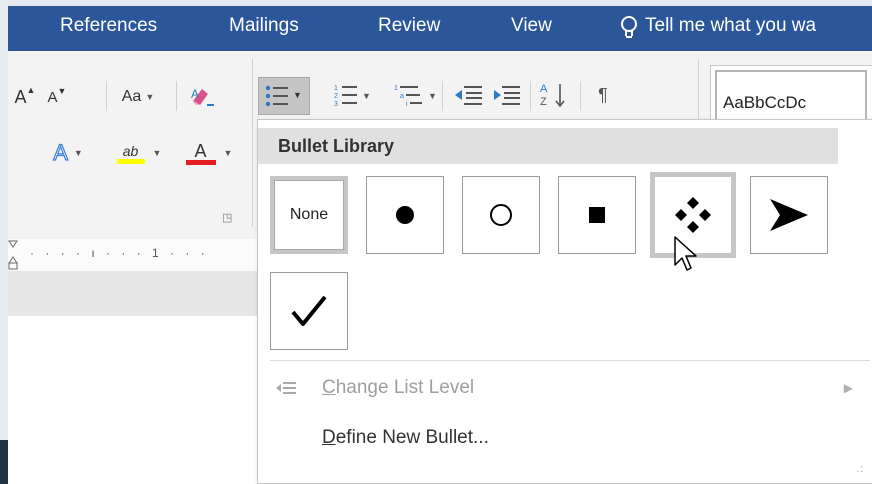  I want to click on grow-font-icon: A, so click(20, 96).